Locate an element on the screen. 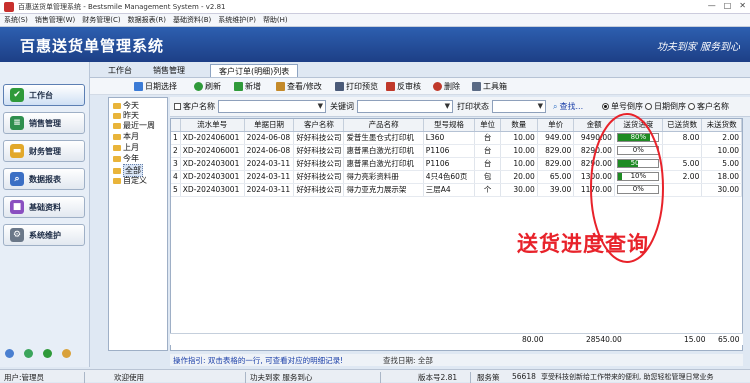 The height and width of the screenshot is (383, 750). menu-basic-data: 基础资料(B) is located at coordinates (192, 20).